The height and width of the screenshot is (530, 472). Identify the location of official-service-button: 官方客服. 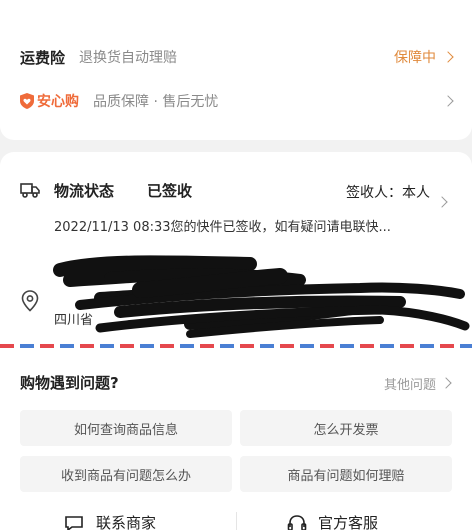
(332, 521).